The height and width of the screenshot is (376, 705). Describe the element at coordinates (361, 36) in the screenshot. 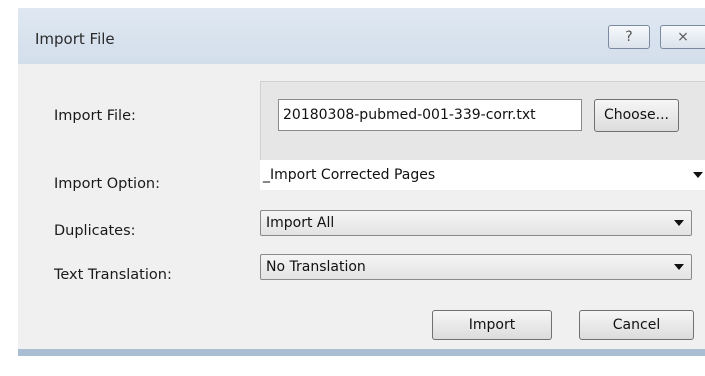

I see `title-bar: Import File ? ⨯` at that location.